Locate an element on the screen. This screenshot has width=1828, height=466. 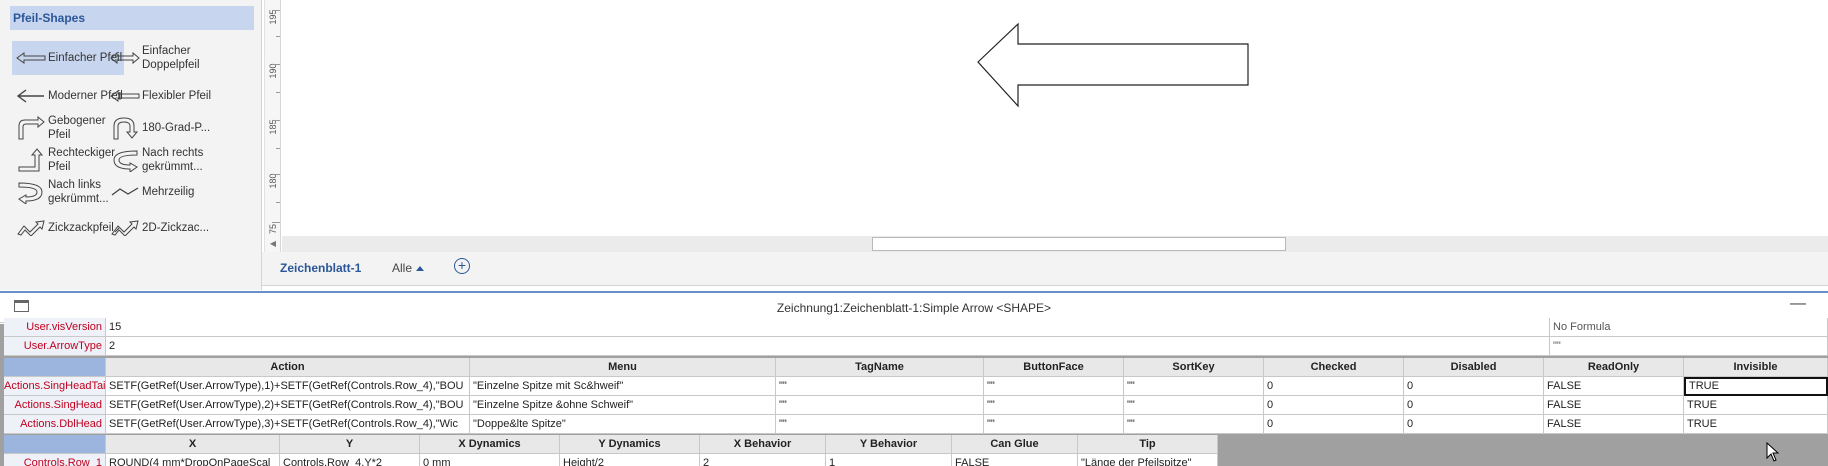
prompt-cell: "" is located at coordinates (1689, 346).